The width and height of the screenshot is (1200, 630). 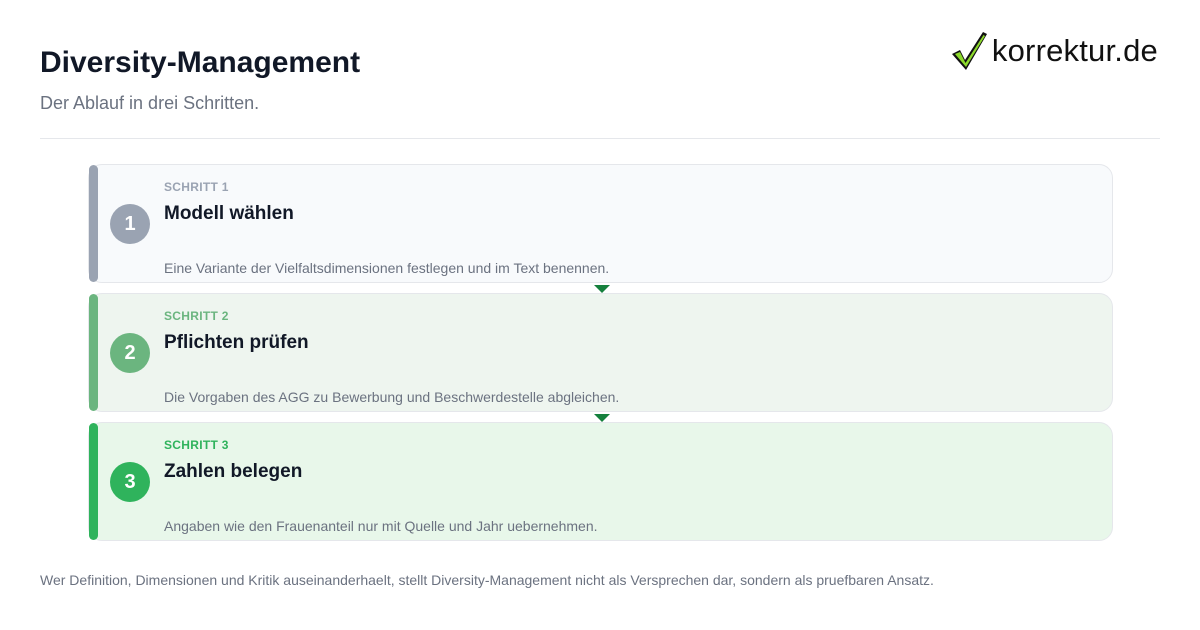 What do you see at coordinates (130, 224) in the screenshot?
I see `step-number-badge: 1` at bounding box center [130, 224].